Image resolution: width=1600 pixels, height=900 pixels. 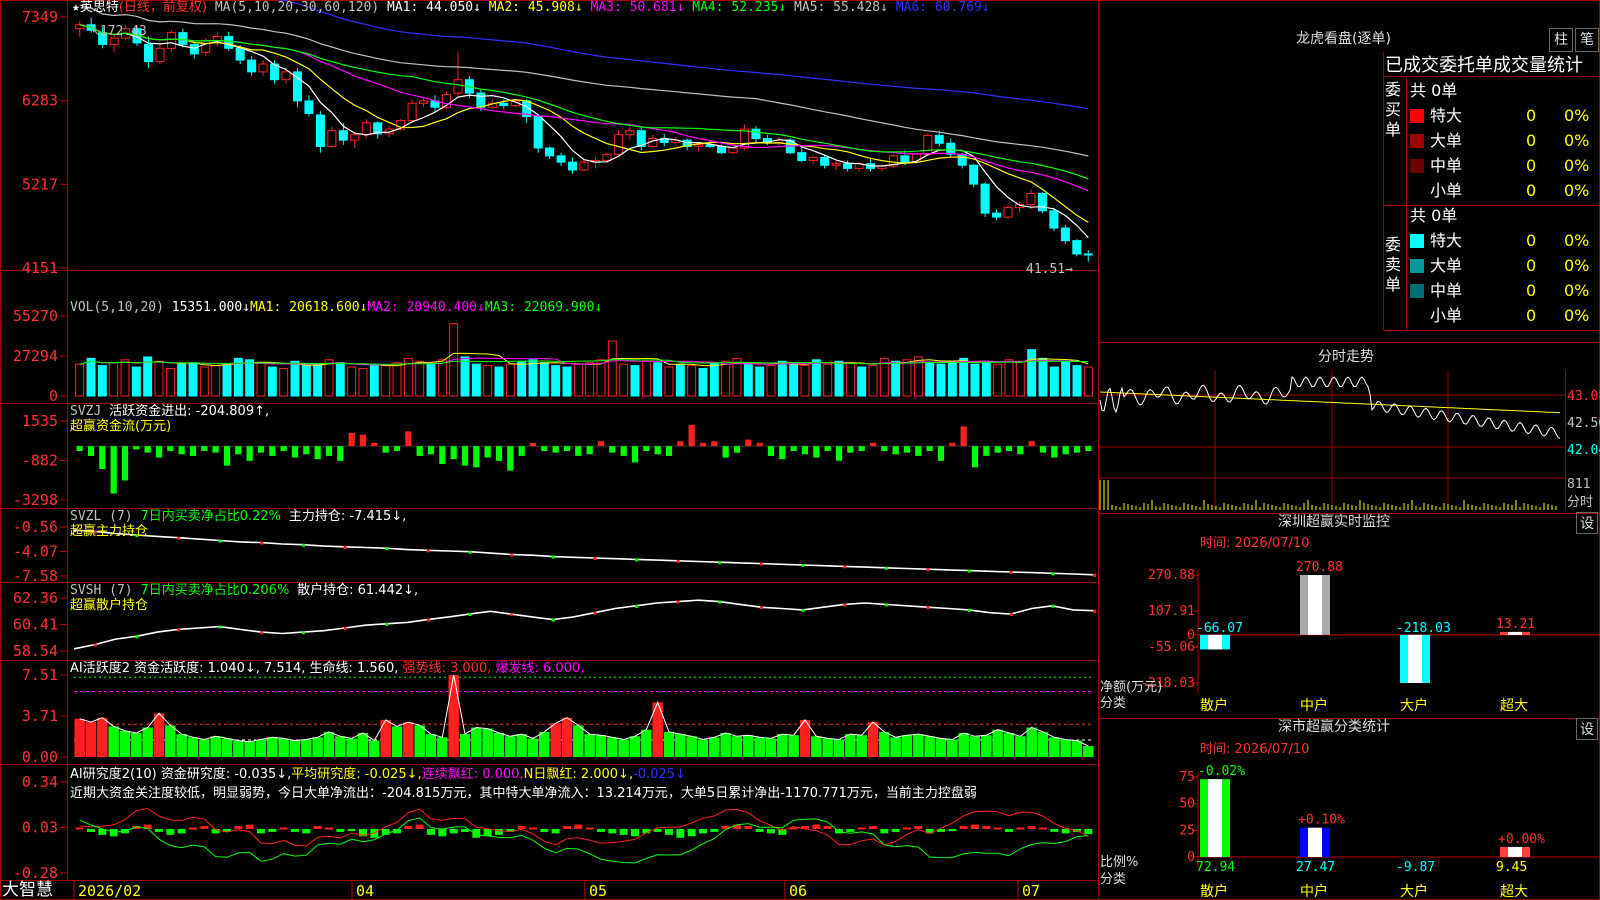 What do you see at coordinates (553, 356) in the screenshot?
I see `volume-panel: 55270 27294 0` at bounding box center [553, 356].